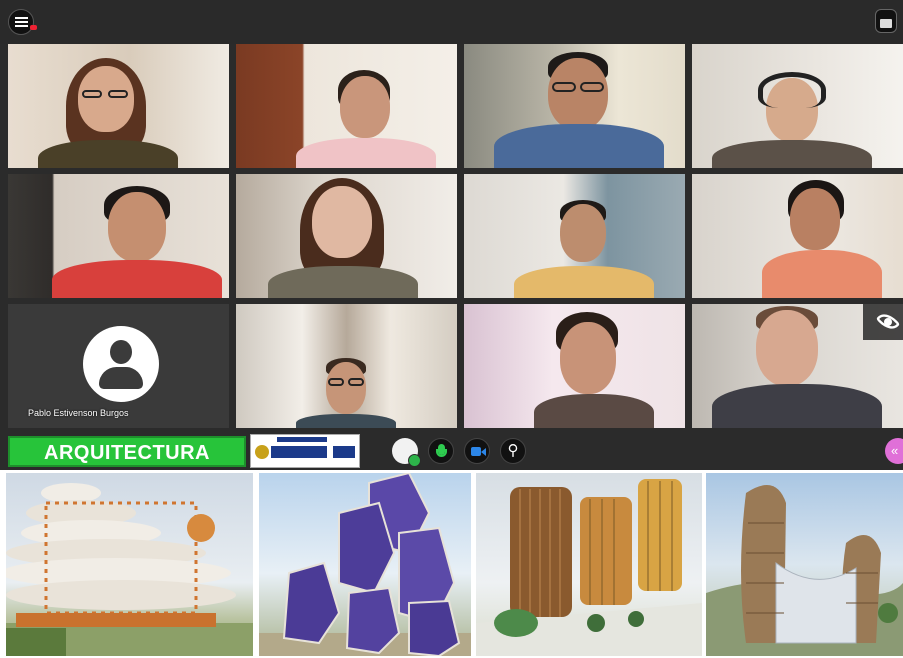  What do you see at coordinates (33, 27) in the screenshot?
I see `notification-dot` at bounding box center [33, 27].